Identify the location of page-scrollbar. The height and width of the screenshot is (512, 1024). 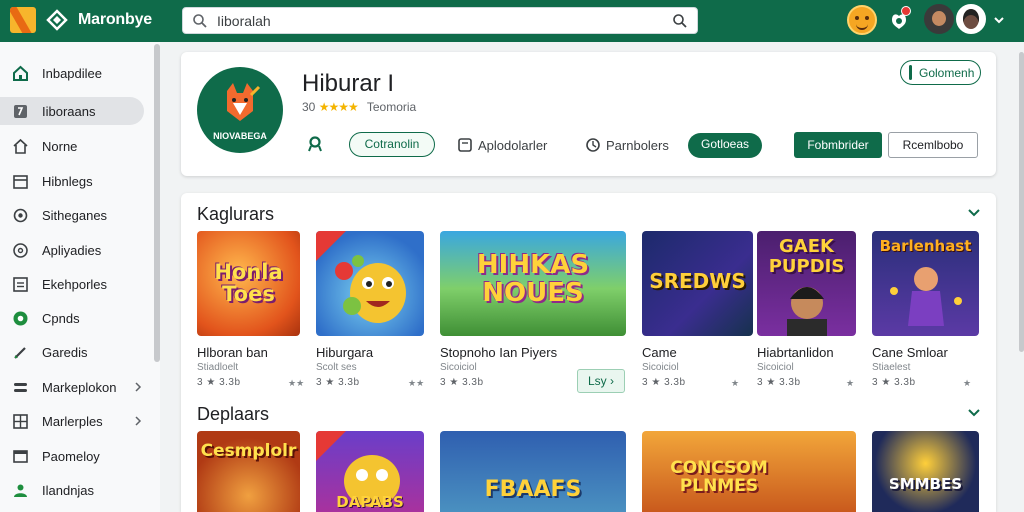
(1021, 202).